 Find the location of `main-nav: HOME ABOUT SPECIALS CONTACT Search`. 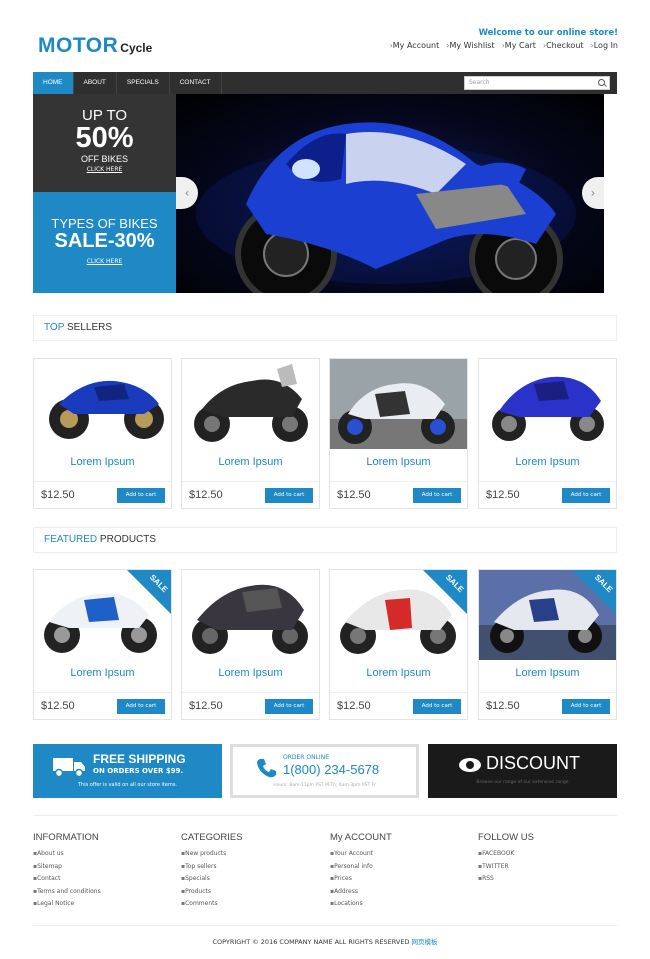

main-nav: HOME ABOUT SPECIALS CONTACT Search is located at coordinates (325, 83).